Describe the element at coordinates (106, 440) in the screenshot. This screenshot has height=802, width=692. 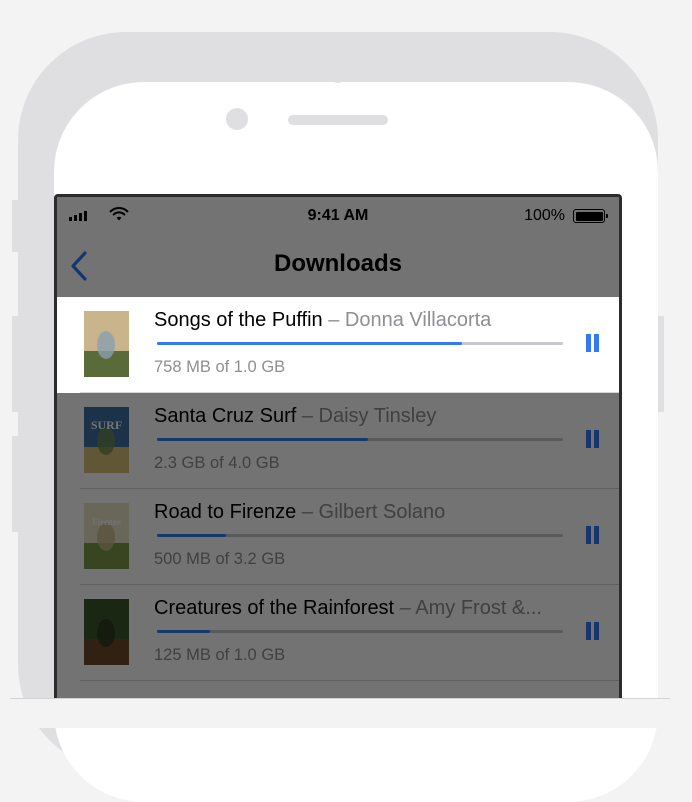
I see `book-cover: SURF` at that location.